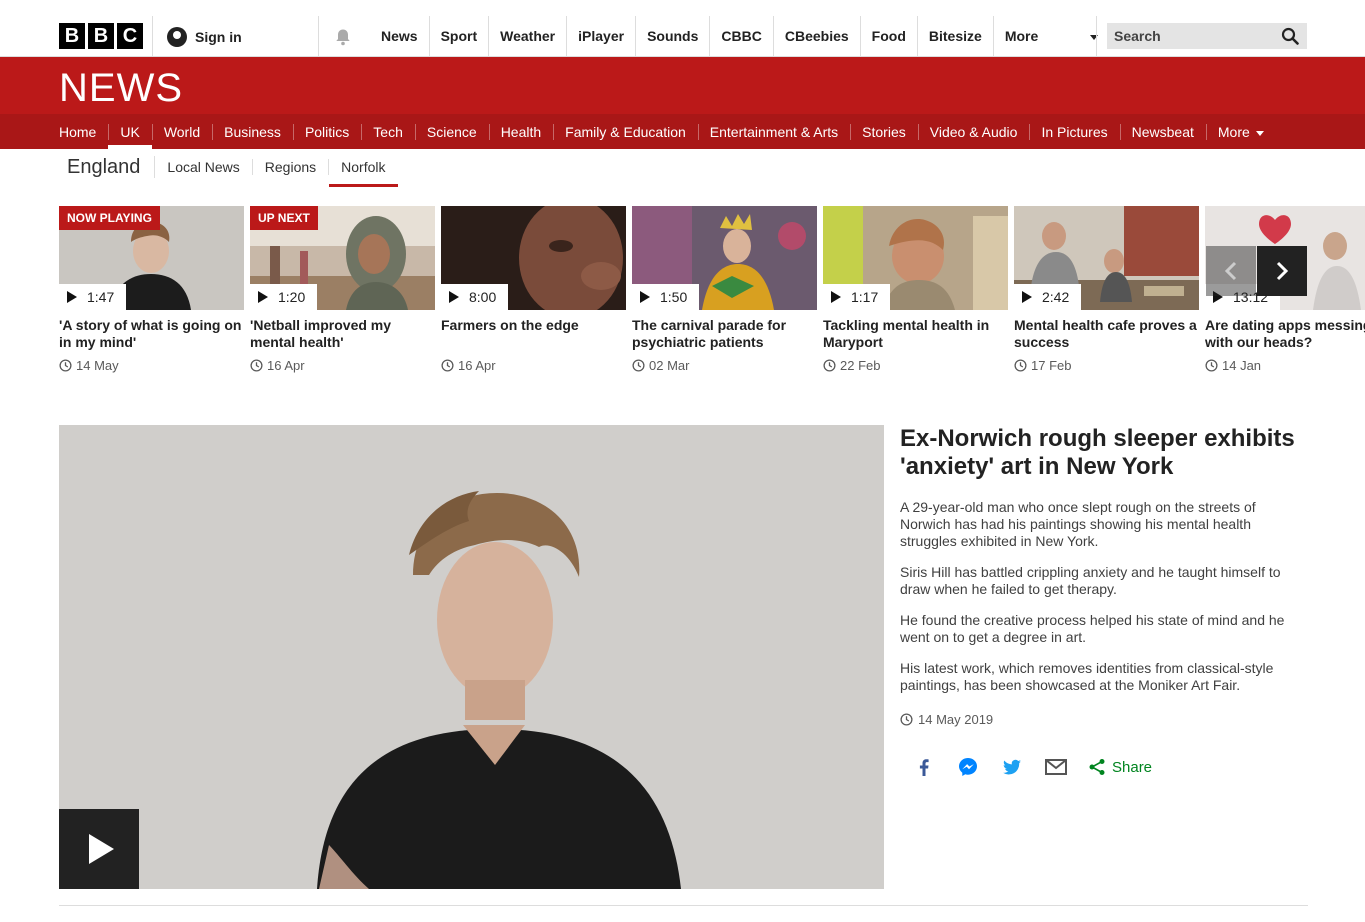 The height and width of the screenshot is (922, 1365). What do you see at coordinates (363, 173) in the screenshot?
I see `subnav-norfolk: Norfolk` at bounding box center [363, 173].